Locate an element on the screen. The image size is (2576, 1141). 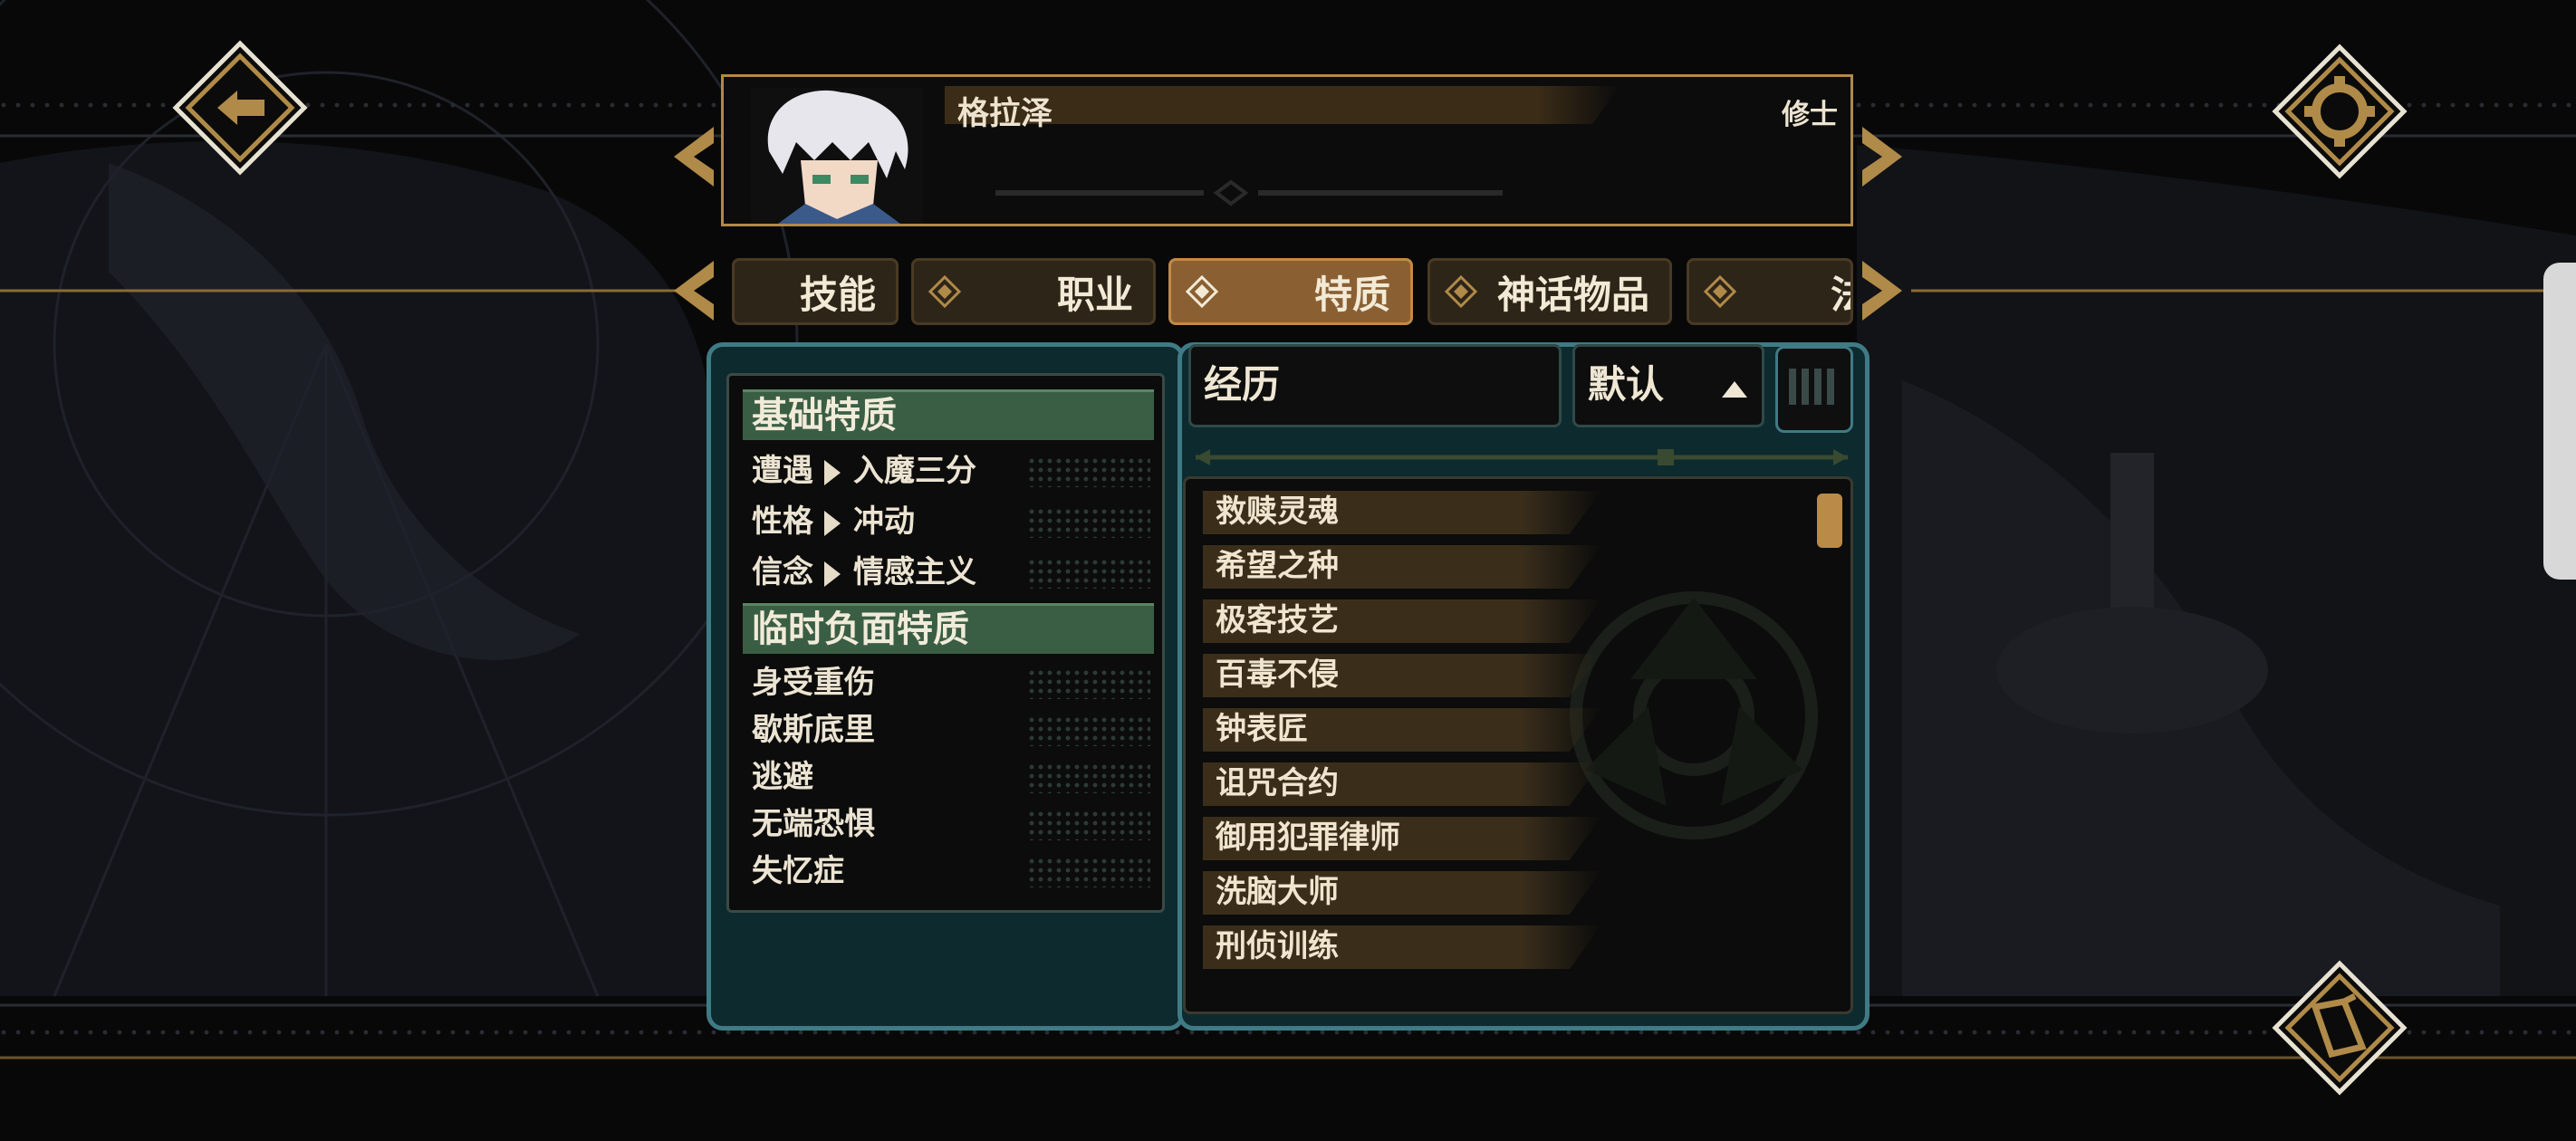
filter-button is located at coordinates (1814, 389).